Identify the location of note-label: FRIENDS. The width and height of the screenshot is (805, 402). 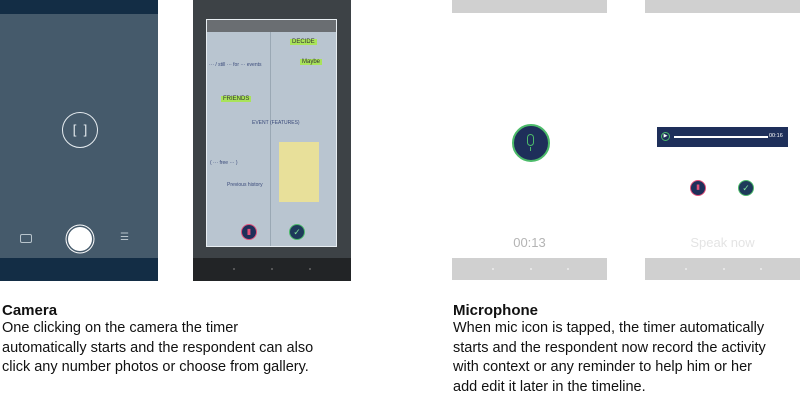
(236, 99).